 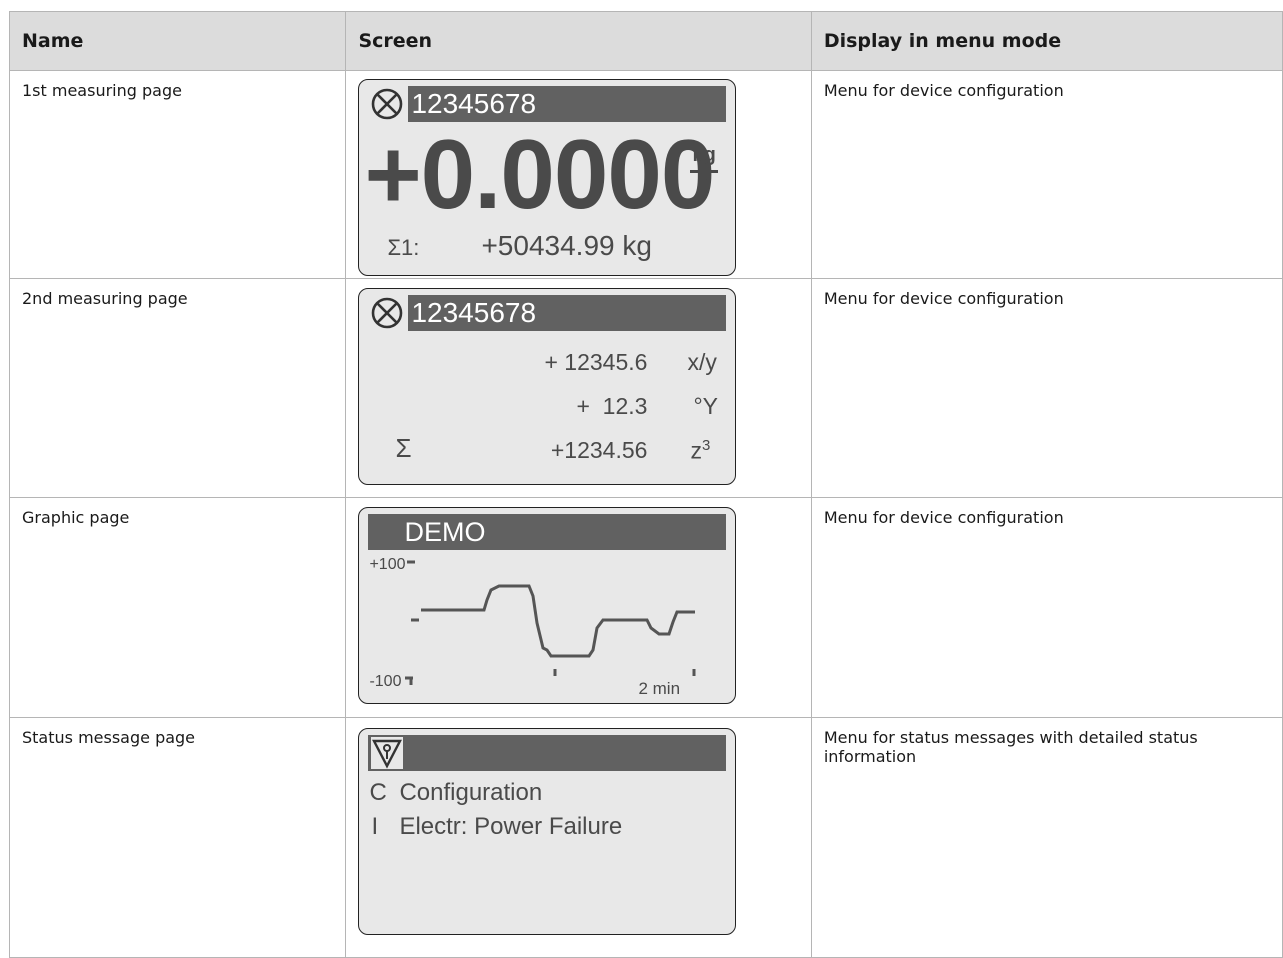 I want to click on maintenance-warning-icon, so click(x=387, y=753).